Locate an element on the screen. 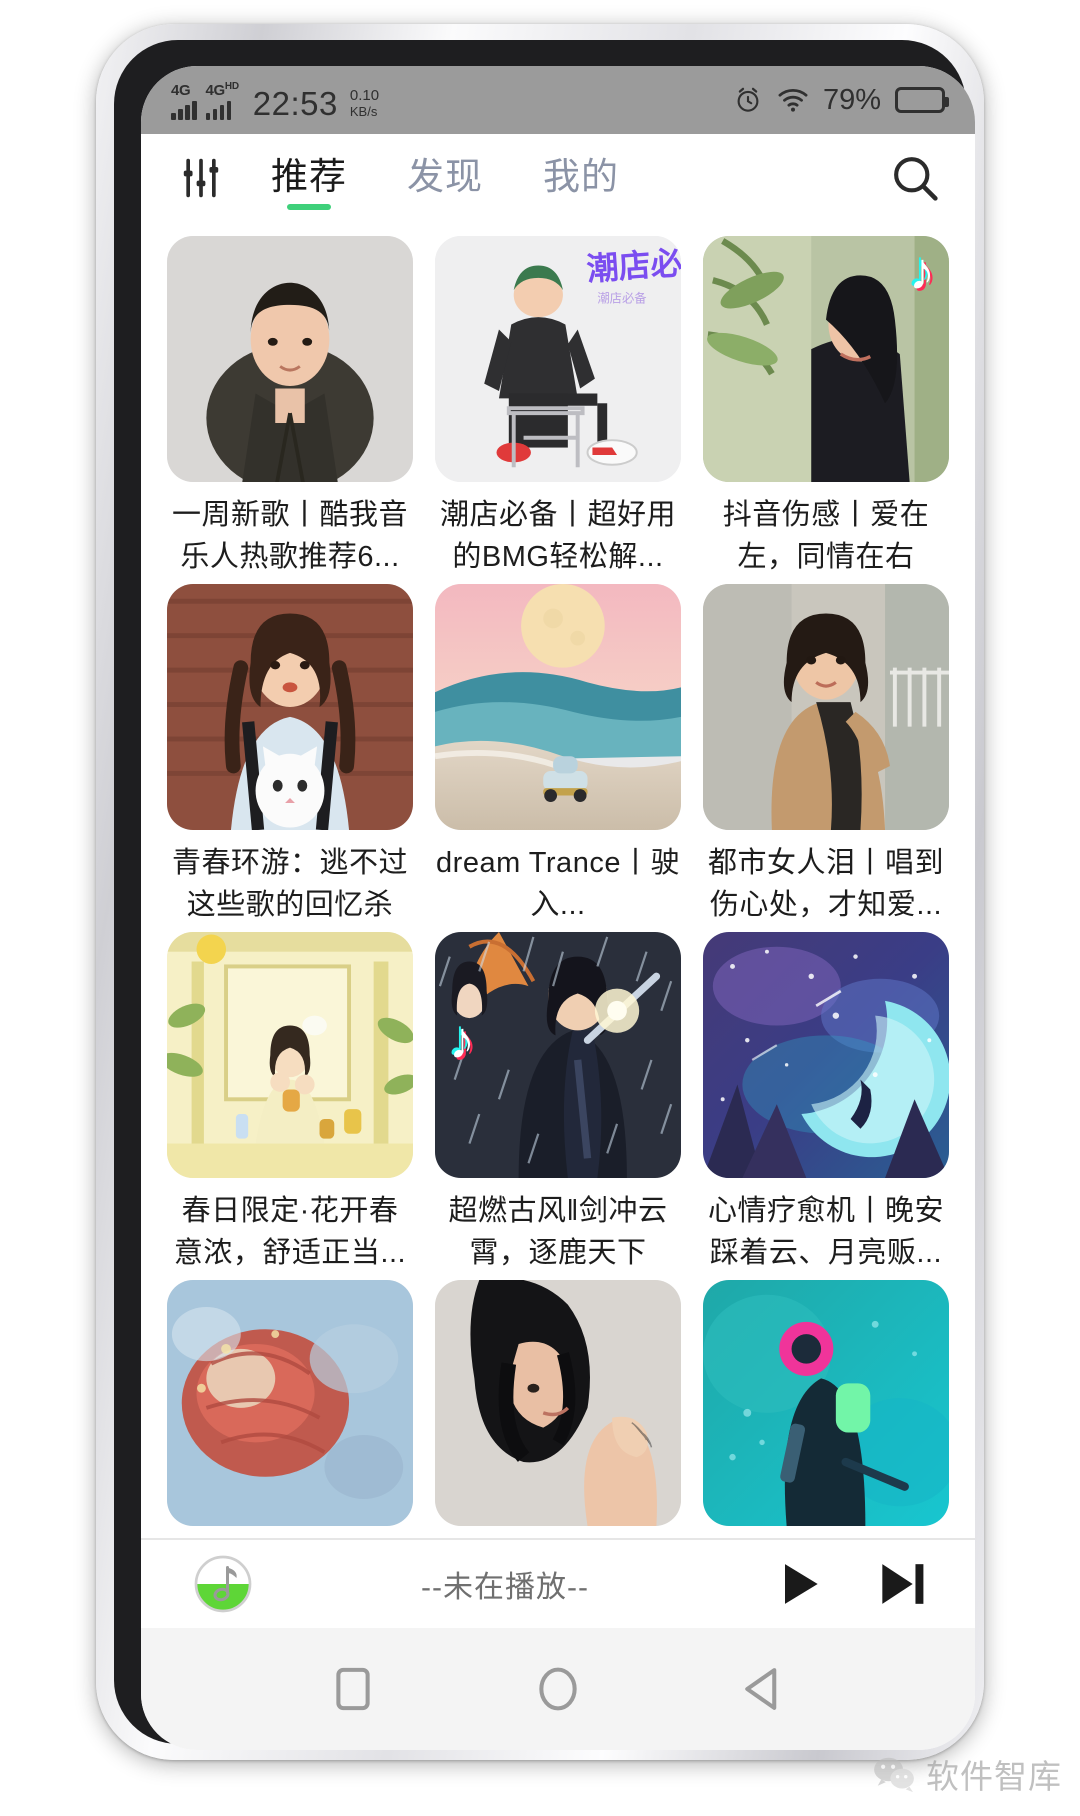 The height and width of the screenshot is (1816, 1080). playlist-card: ♪ 超燃古风‖剑冲云霄，逐鹿天下 is located at coordinates (558, 1103).